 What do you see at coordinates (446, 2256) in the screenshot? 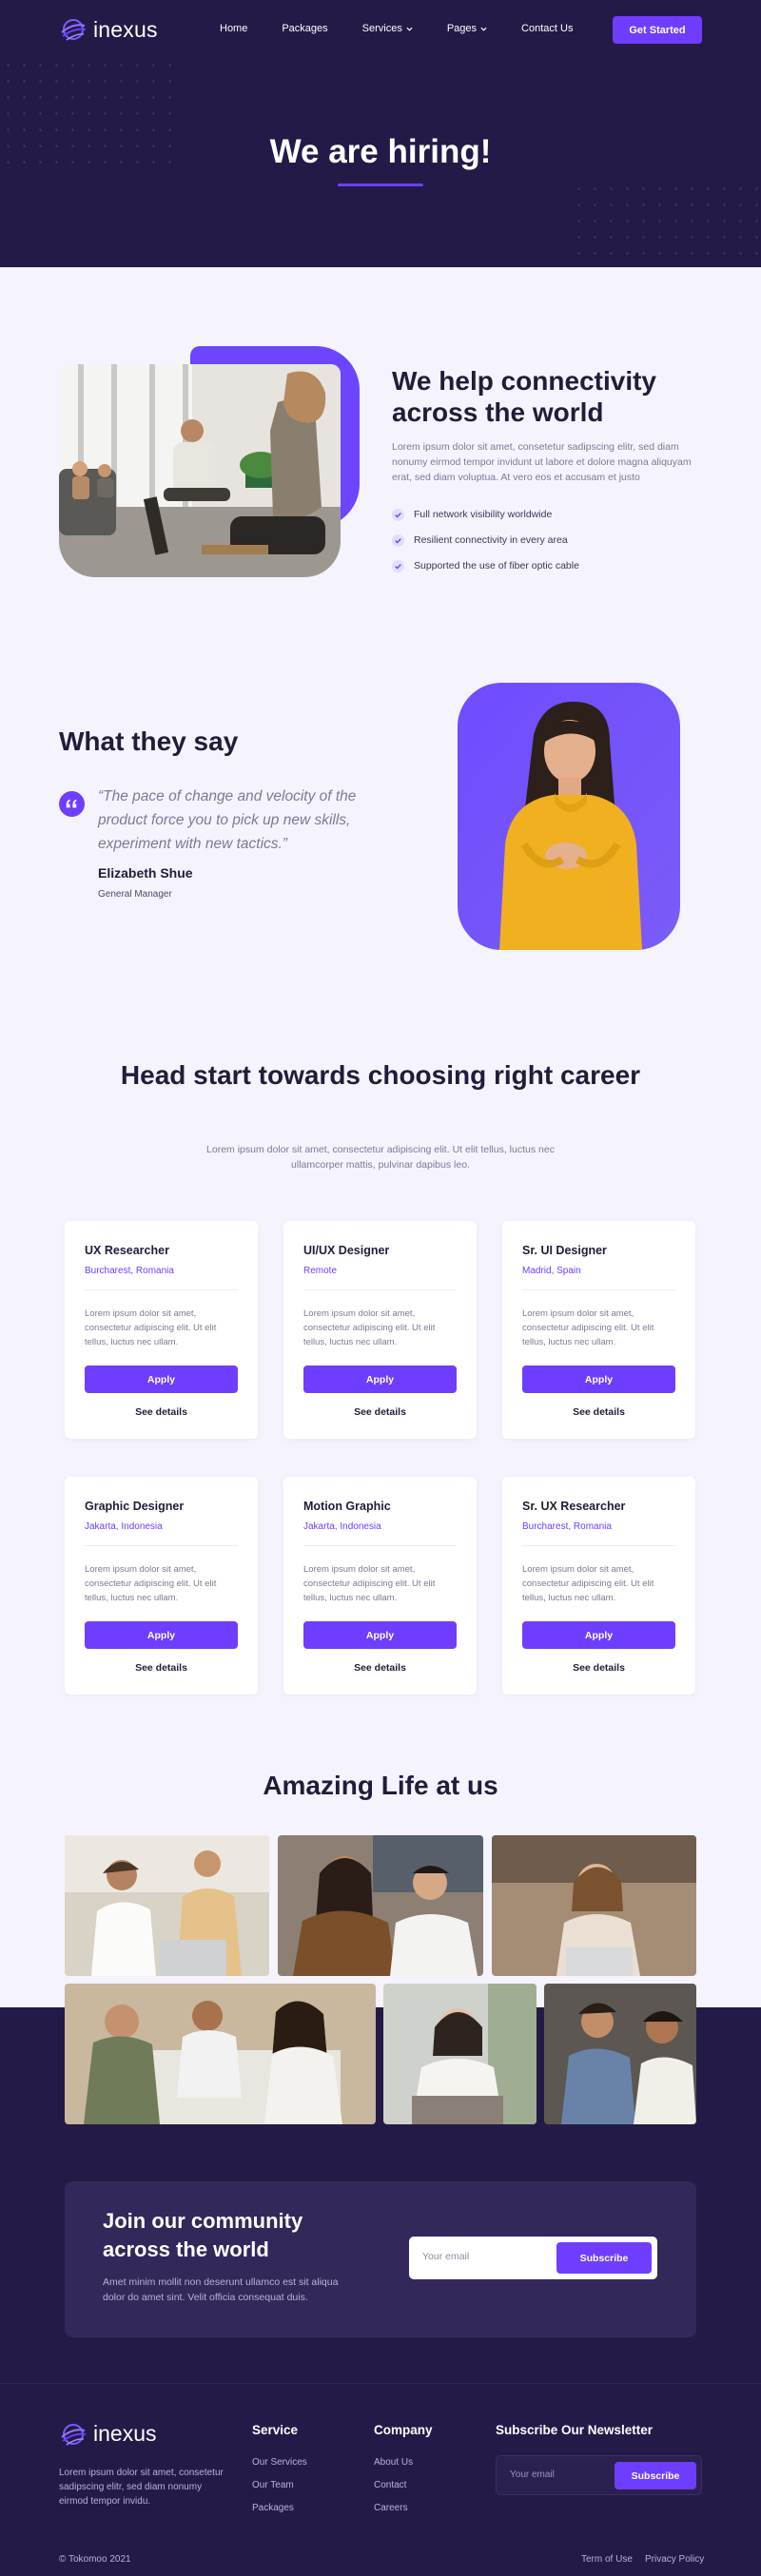
I see `community-email-input: Your email` at bounding box center [446, 2256].